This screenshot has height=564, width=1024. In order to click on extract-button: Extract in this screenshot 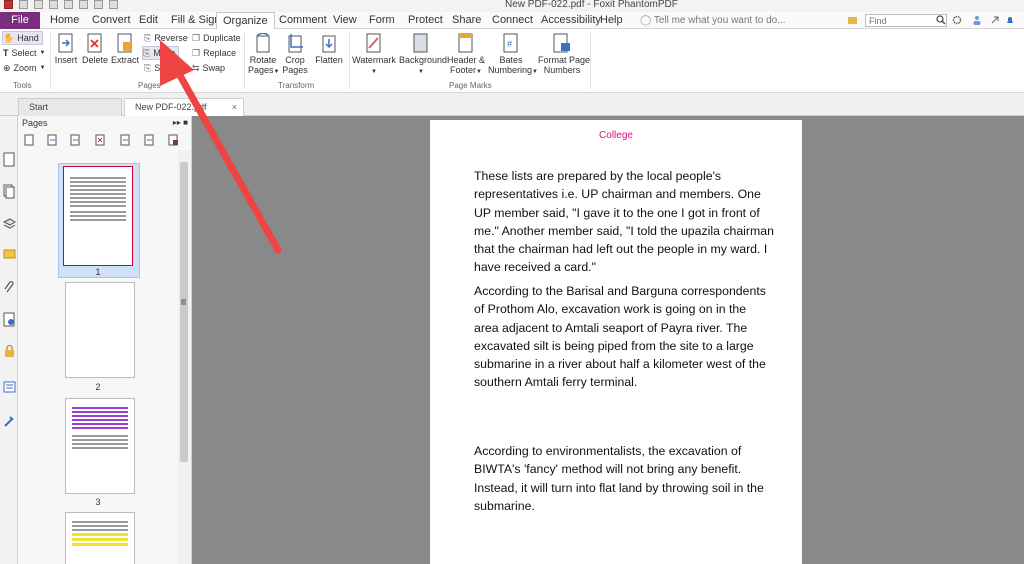, I will do `click(125, 49)`.